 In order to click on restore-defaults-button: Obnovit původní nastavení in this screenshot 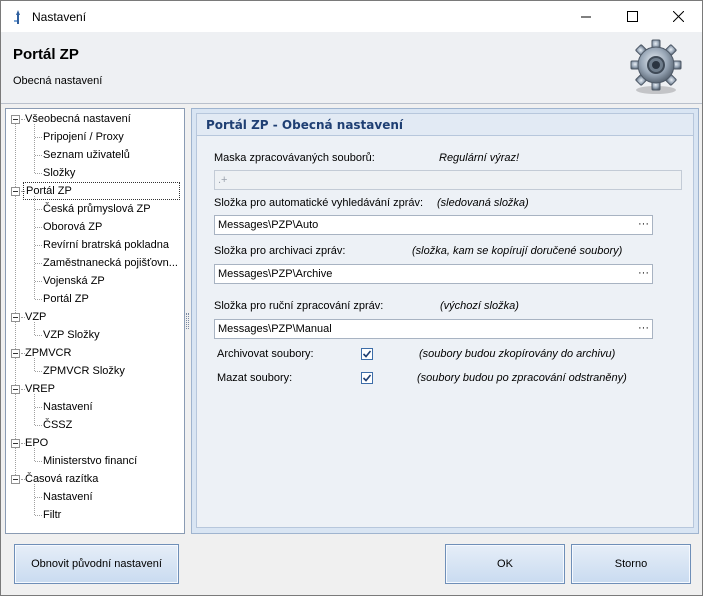, I will do `click(96, 564)`.